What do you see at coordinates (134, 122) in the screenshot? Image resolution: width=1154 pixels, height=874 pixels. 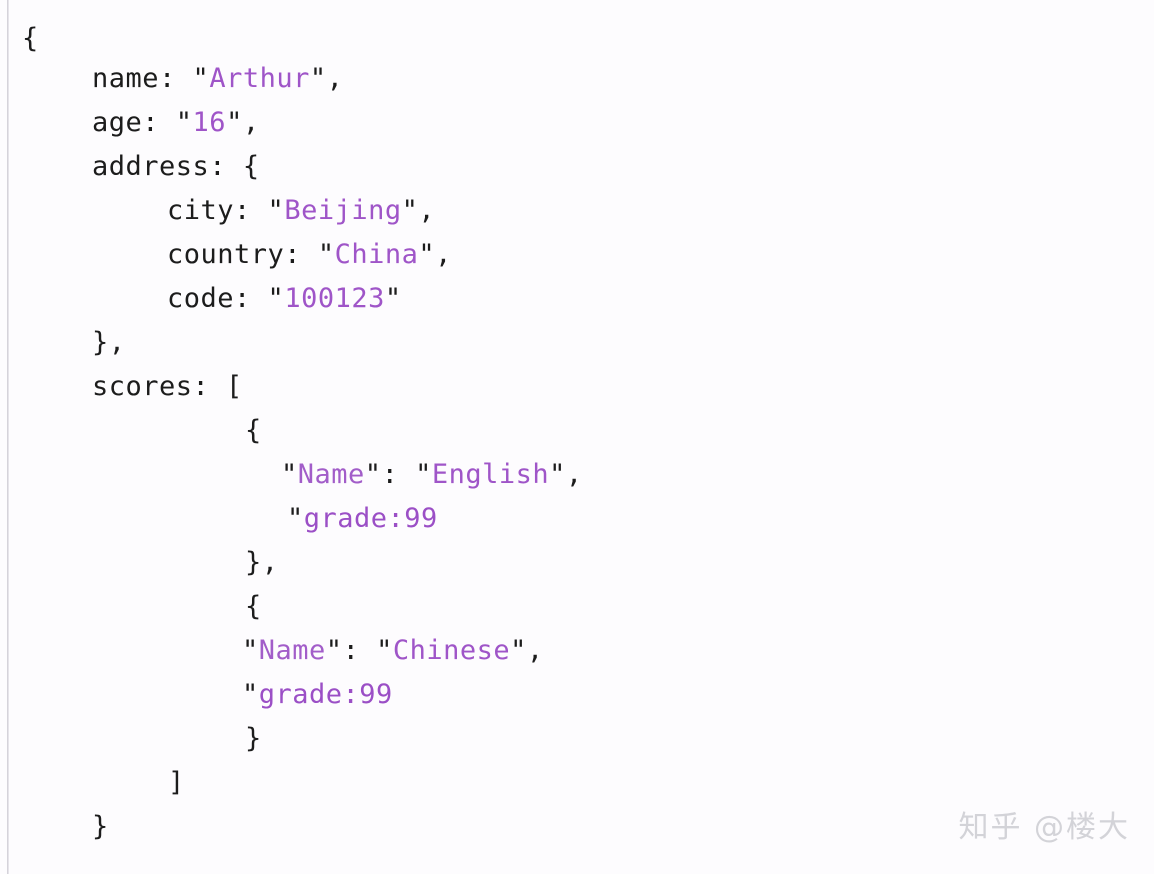 I see `code-token: age:` at bounding box center [134, 122].